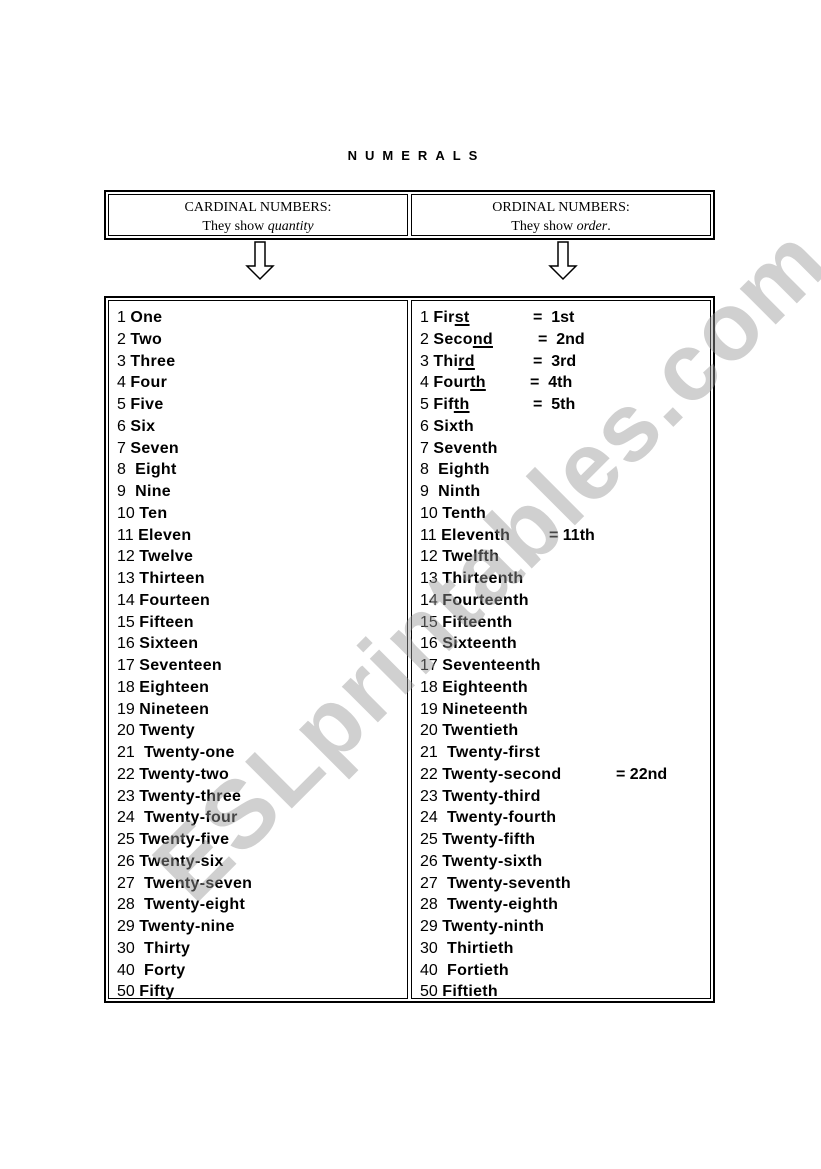  Describe the element at coordinates (609, 226) in the screenshot. I see `ordinal-desc-suffix: .` at that location.